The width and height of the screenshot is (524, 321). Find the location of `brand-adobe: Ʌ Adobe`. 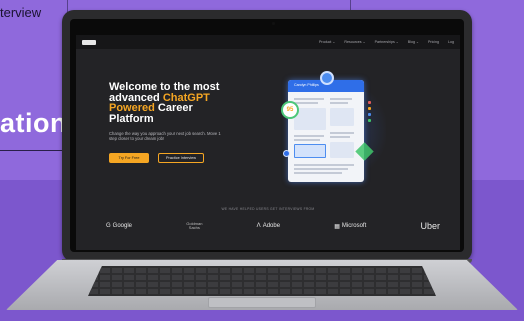

brand-adobe: Ʌ Adobe is located at coordinates (268, 226).